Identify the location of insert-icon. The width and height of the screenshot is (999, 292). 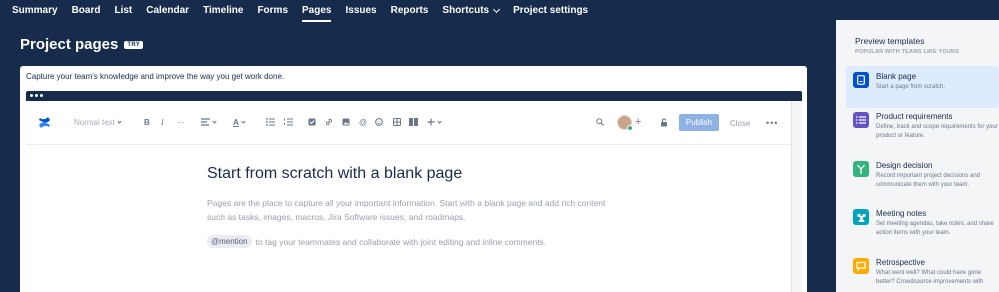
(434, 122).